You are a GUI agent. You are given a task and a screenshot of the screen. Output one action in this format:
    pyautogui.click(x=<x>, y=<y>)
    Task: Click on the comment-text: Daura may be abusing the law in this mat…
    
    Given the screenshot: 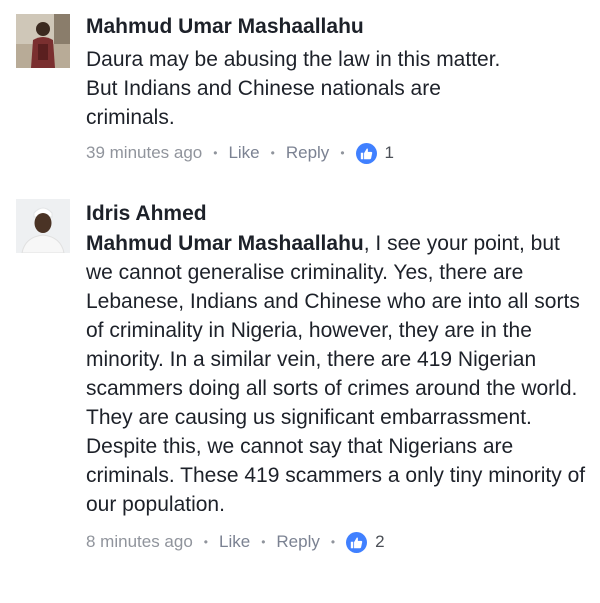 What is the action you would take?
    pyautogui.click(x=293, y=88)
    